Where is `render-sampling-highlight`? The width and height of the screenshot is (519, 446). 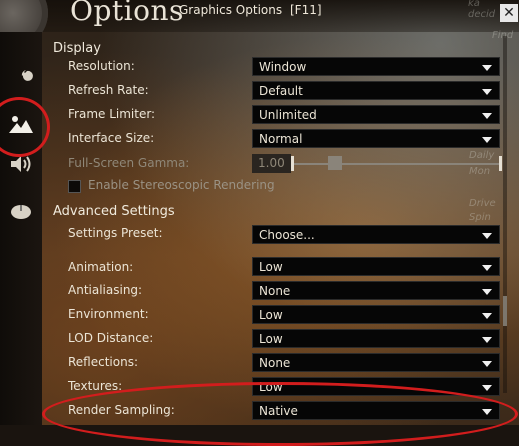
render-sampling-highlight is located at coordinates (280, 414).